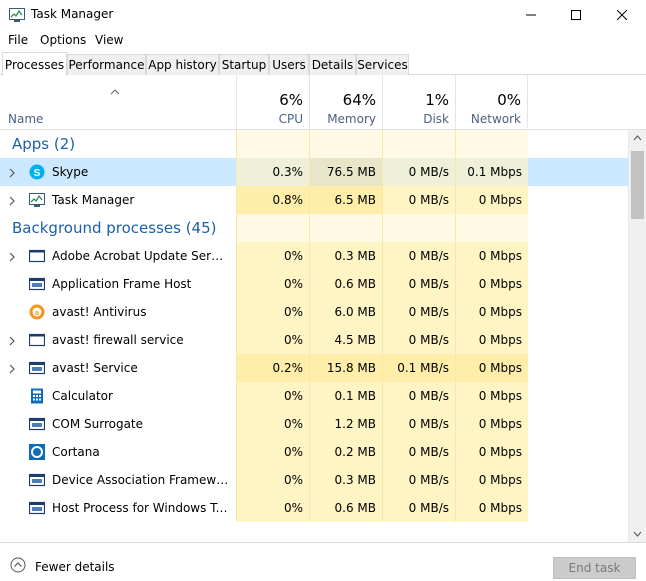 The width and height of the screenshot is (646, 581). What do you see at coordinates (95, 368) in the screenshot?
I see `process-name: avast! Service` at bounding box center [95, 368].